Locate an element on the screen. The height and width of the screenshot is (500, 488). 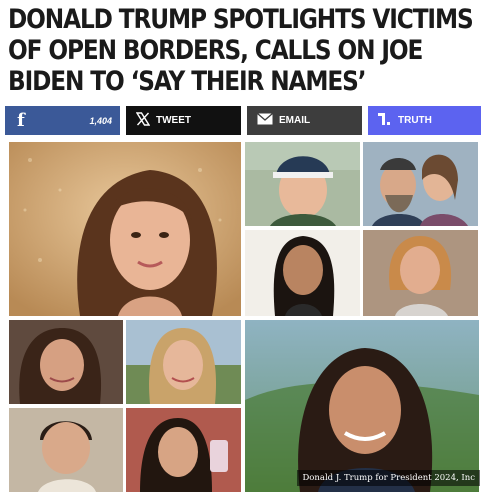
truth-social-share-button: TRUTH is located at coordinates (424, 120).